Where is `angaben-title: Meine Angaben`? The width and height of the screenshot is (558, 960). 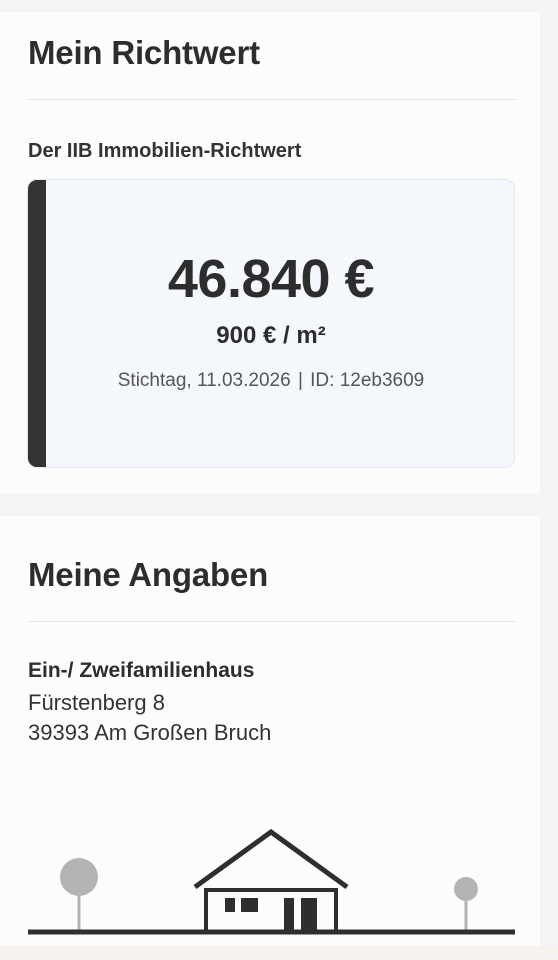
angaben-title: Meine Angaben is located at coordinates (148, 574).